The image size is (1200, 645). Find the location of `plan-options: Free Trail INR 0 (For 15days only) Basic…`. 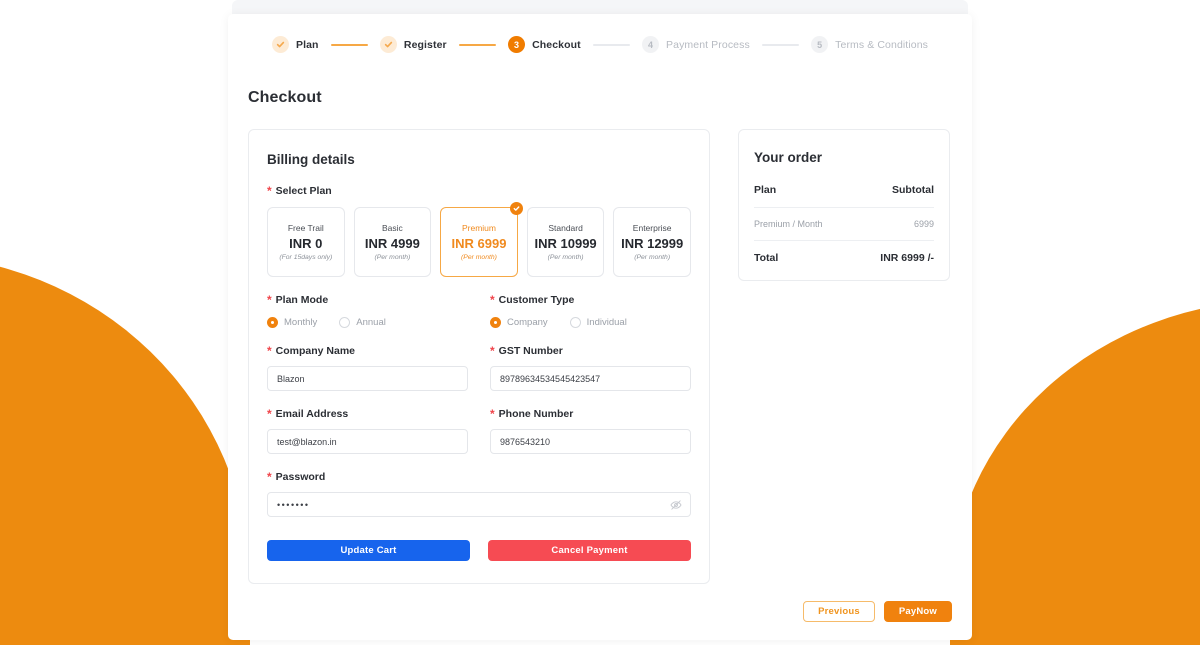

plan-options: Free Trail INR 0 (For 15days only) Basic… is located at coordinates (479, 239).